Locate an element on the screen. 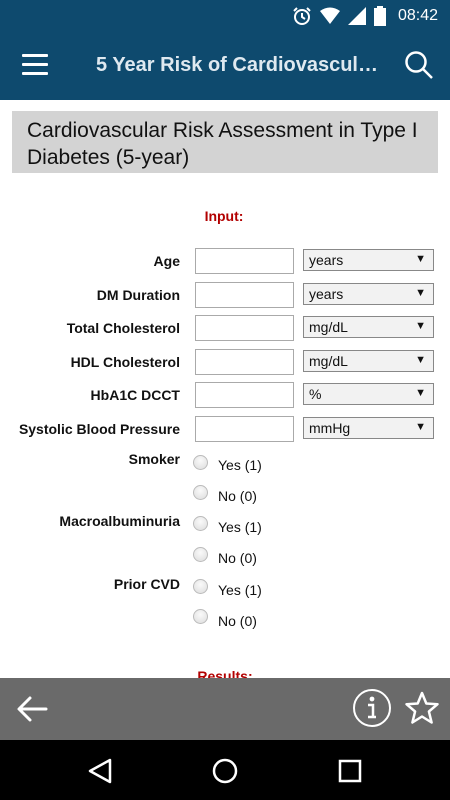 The width and height of the screenshot is (450, 800). systolic-bp-unit-select: mmHg ▼ is located at coordinates (368, 428).